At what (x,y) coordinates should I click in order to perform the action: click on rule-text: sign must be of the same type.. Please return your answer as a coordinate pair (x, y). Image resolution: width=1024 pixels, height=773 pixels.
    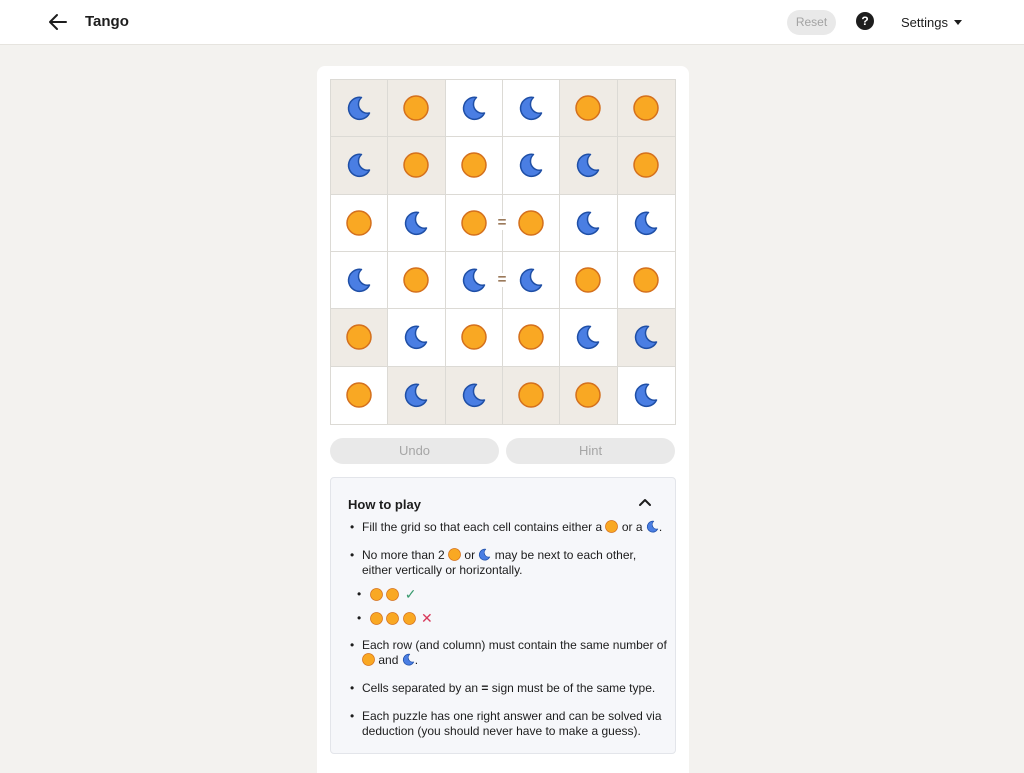
    Looking at the image, I should click on (573, 688).